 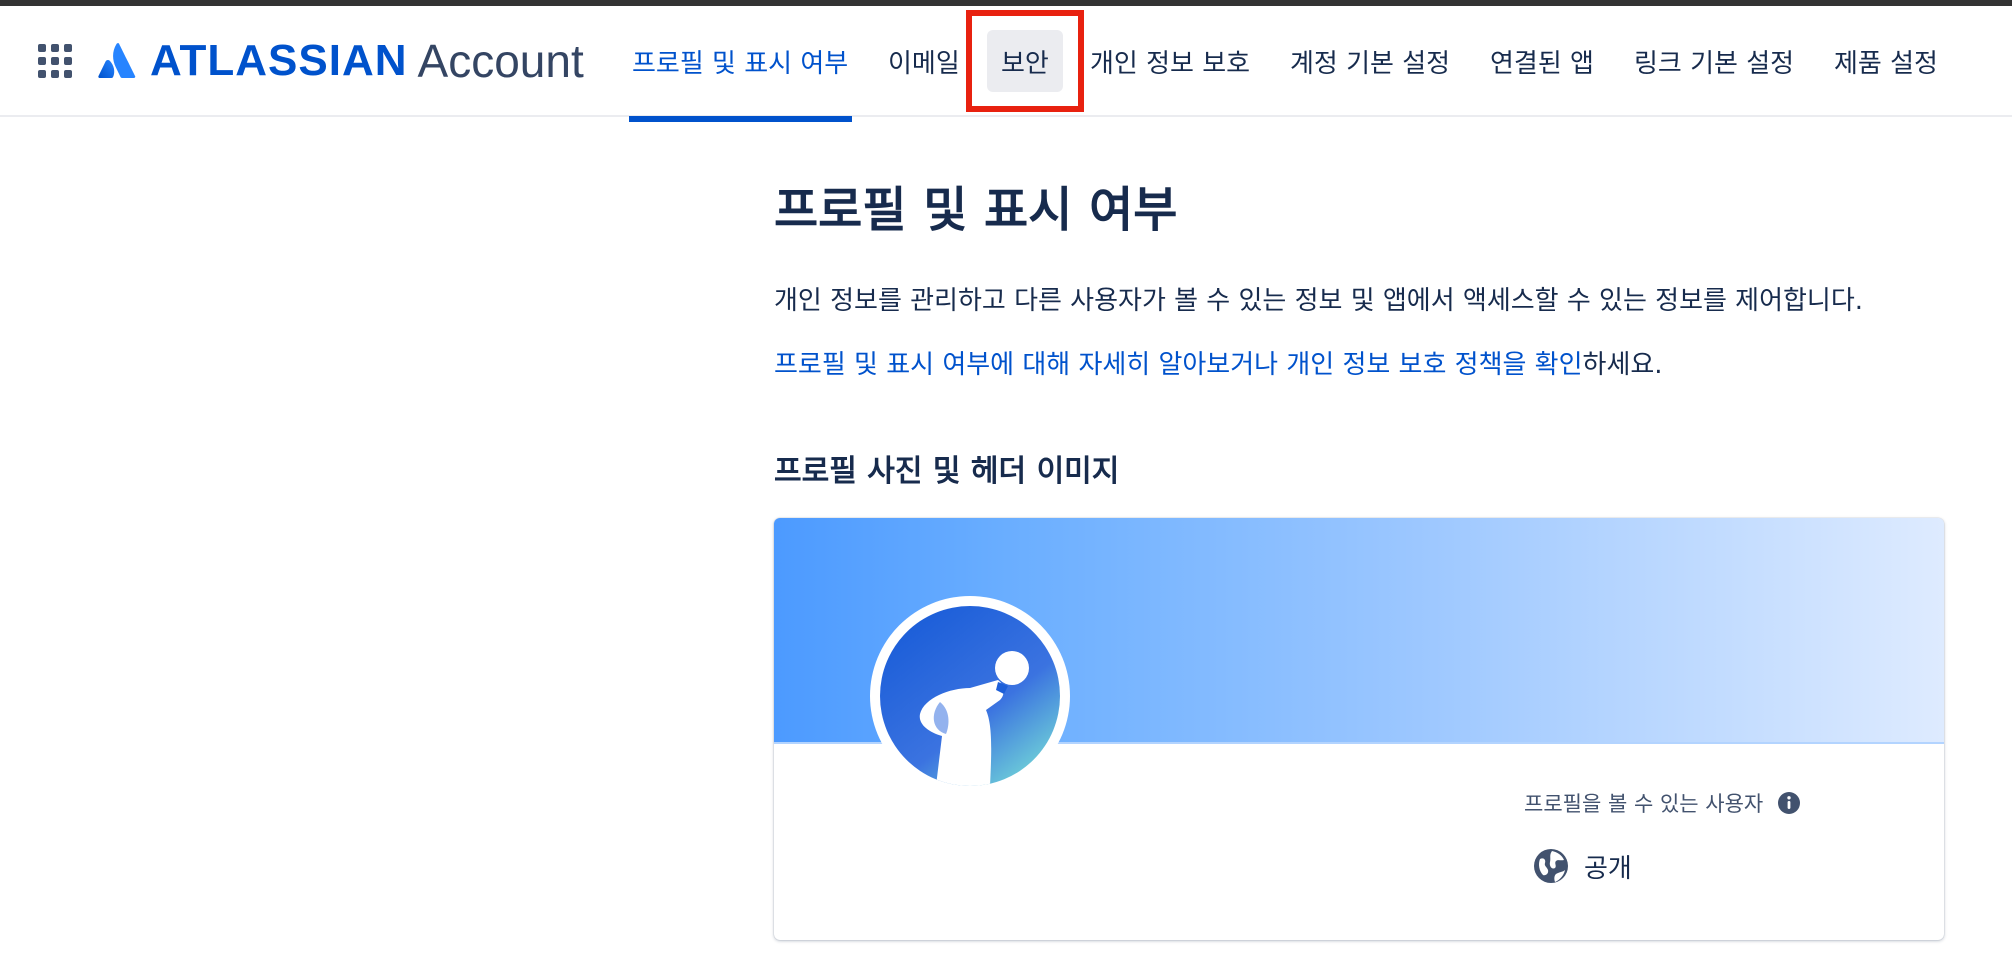 I want to click on tab-product-settings: 제품 설정, so click(x=1886, y=61).